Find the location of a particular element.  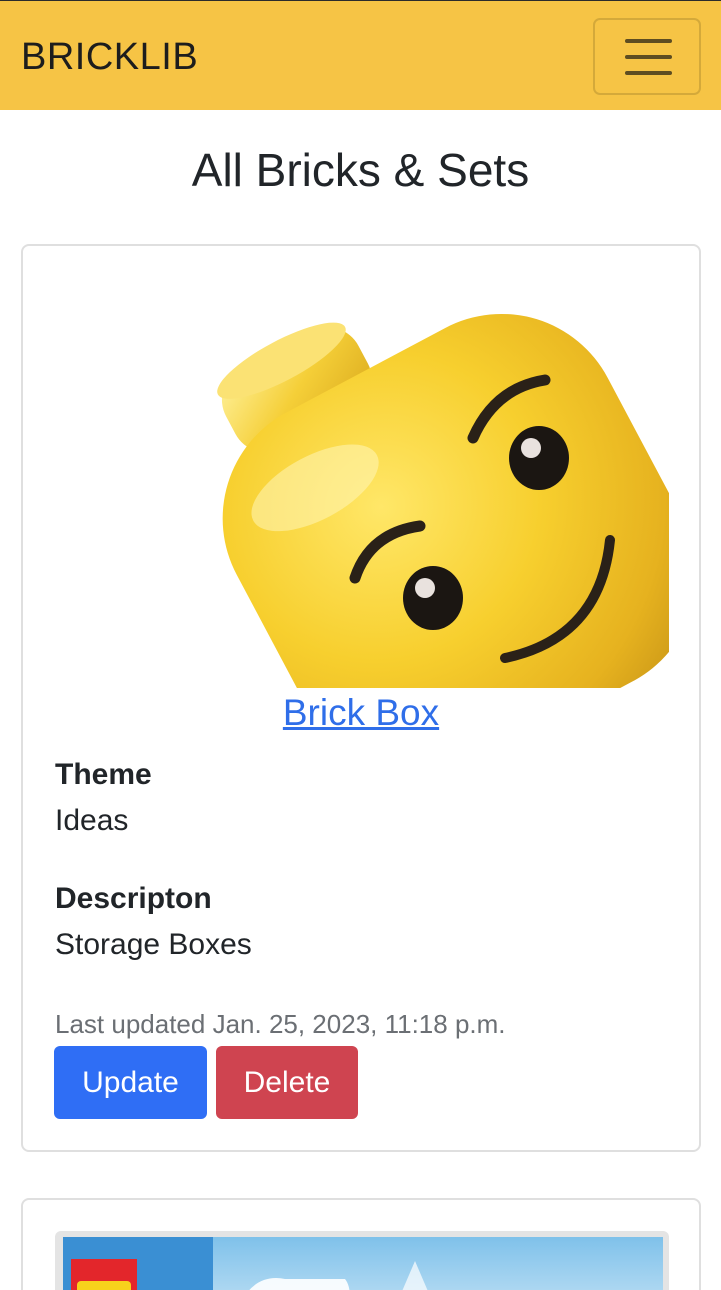

theme-label: Theme is located at coordinates (103, 774).